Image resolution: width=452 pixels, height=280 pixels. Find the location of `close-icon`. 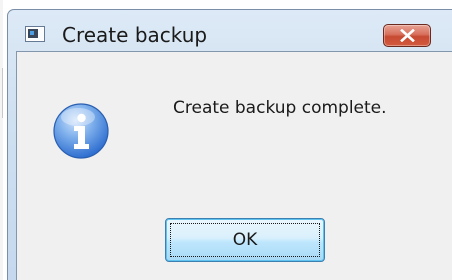

close-icon is located at coordinates (407, 35).